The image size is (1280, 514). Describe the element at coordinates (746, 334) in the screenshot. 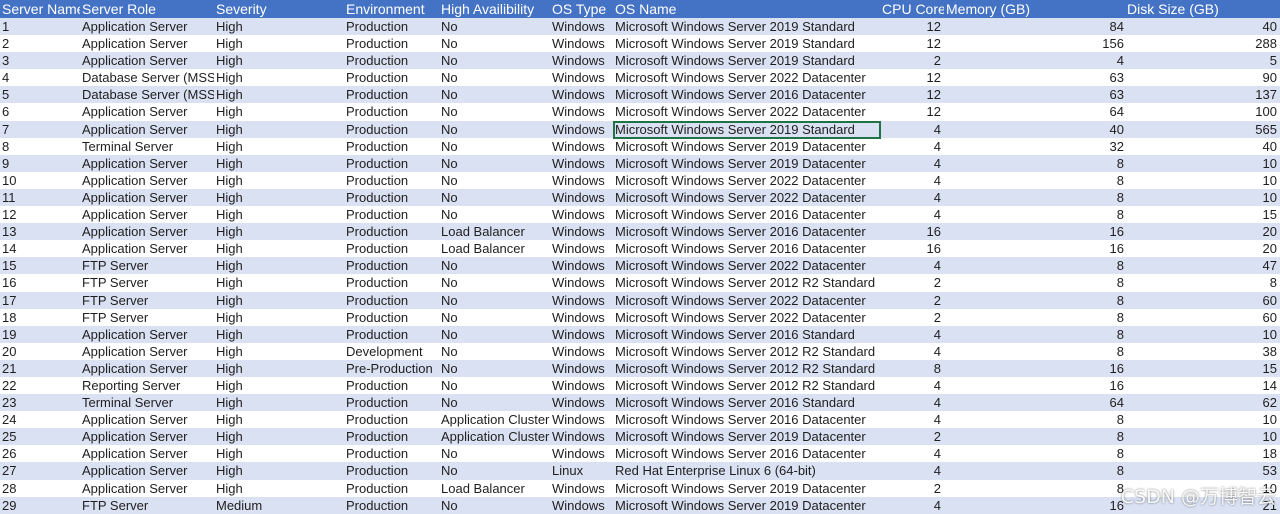

I see `table-cell: Microsoft Windows Server 2016 Standard` at that location.